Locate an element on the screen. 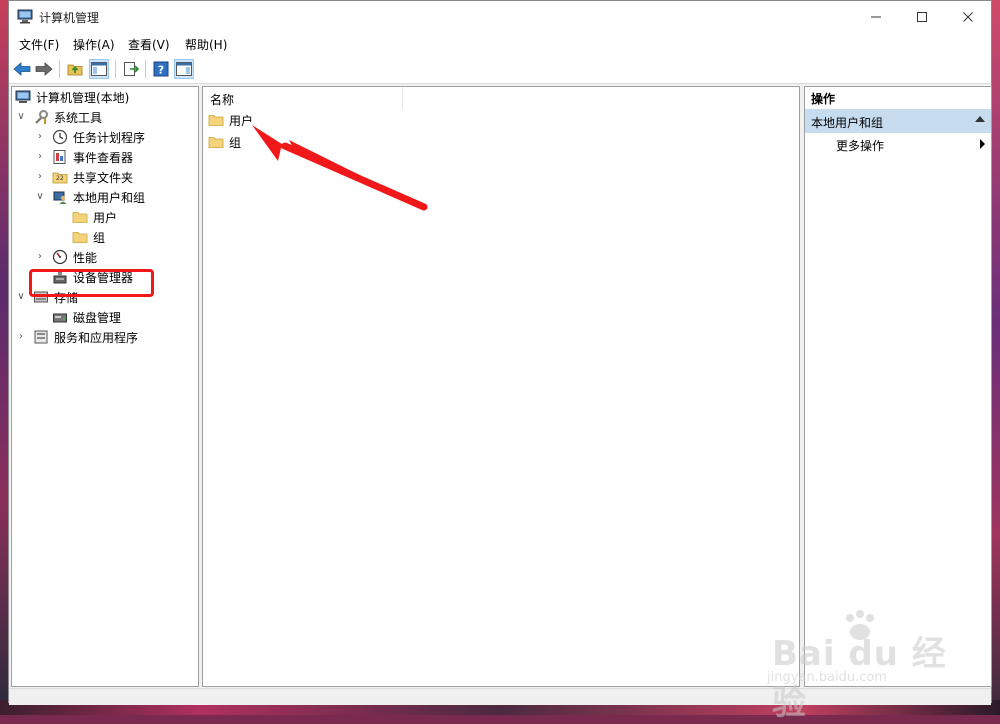 This screenshot has width=1000, height=724. list-item-label: 组 is located at coordinates (235, 142).